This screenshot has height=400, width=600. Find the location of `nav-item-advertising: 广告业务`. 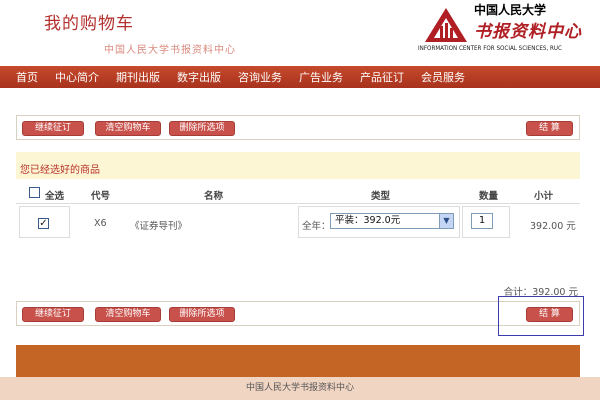

nav-item-advertising: 广告业务 is located at coordinates (321, 77).